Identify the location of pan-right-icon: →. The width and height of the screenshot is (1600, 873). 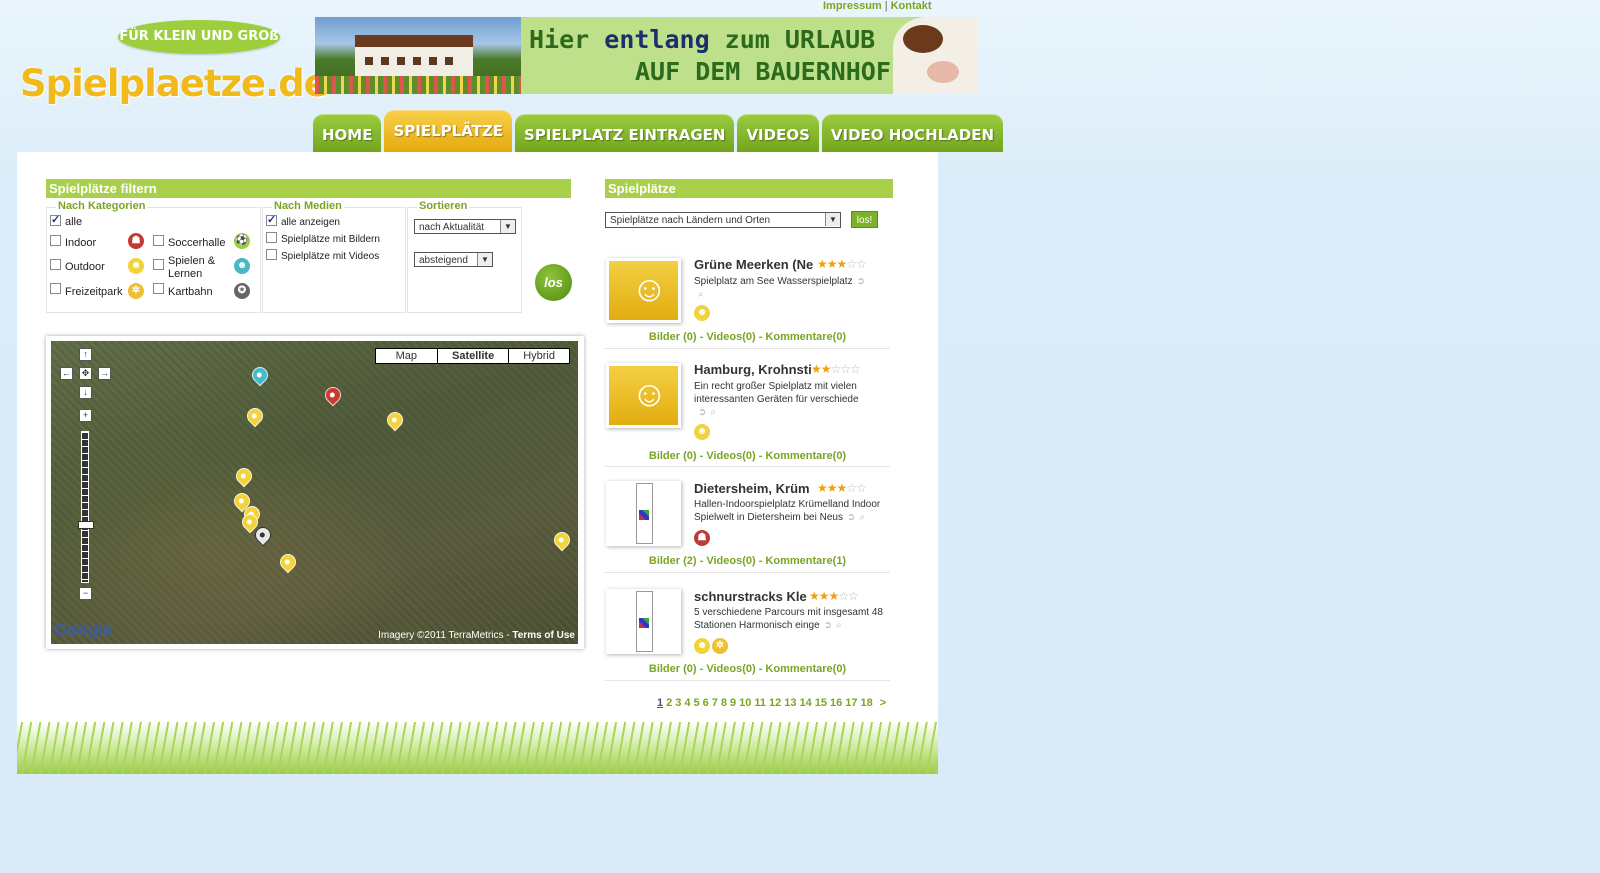
(104, 373).